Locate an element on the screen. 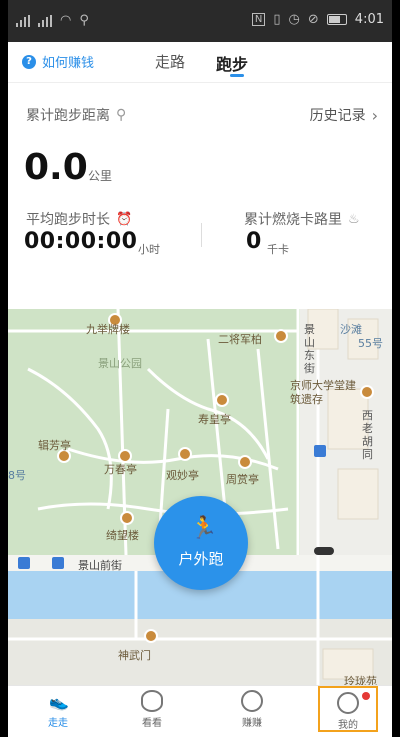 The height and width of the screenshot is (737, 400). alarm-icon: ◷ is located at coordinates (294, 19).